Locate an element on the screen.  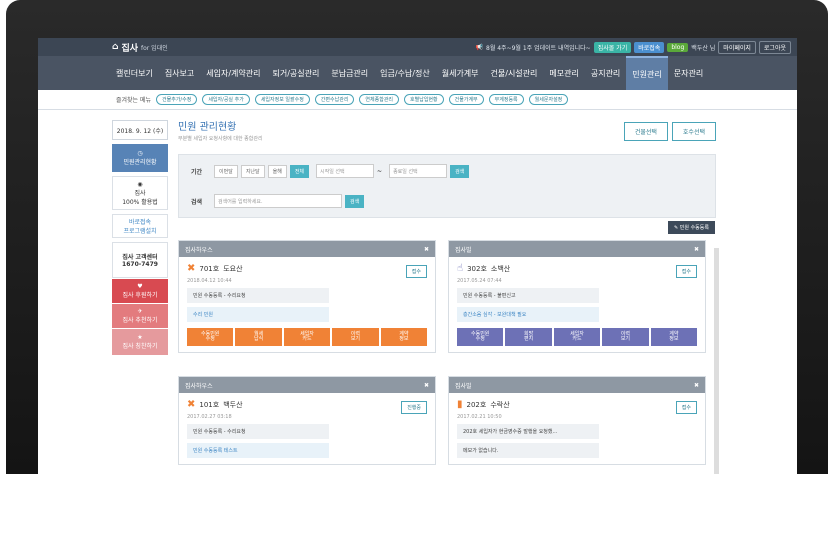
action-buttons: 수동민원 수정 희망 편지 세입자 카드 이력 보기 계약 정보 is located at coordinates (577, 337).